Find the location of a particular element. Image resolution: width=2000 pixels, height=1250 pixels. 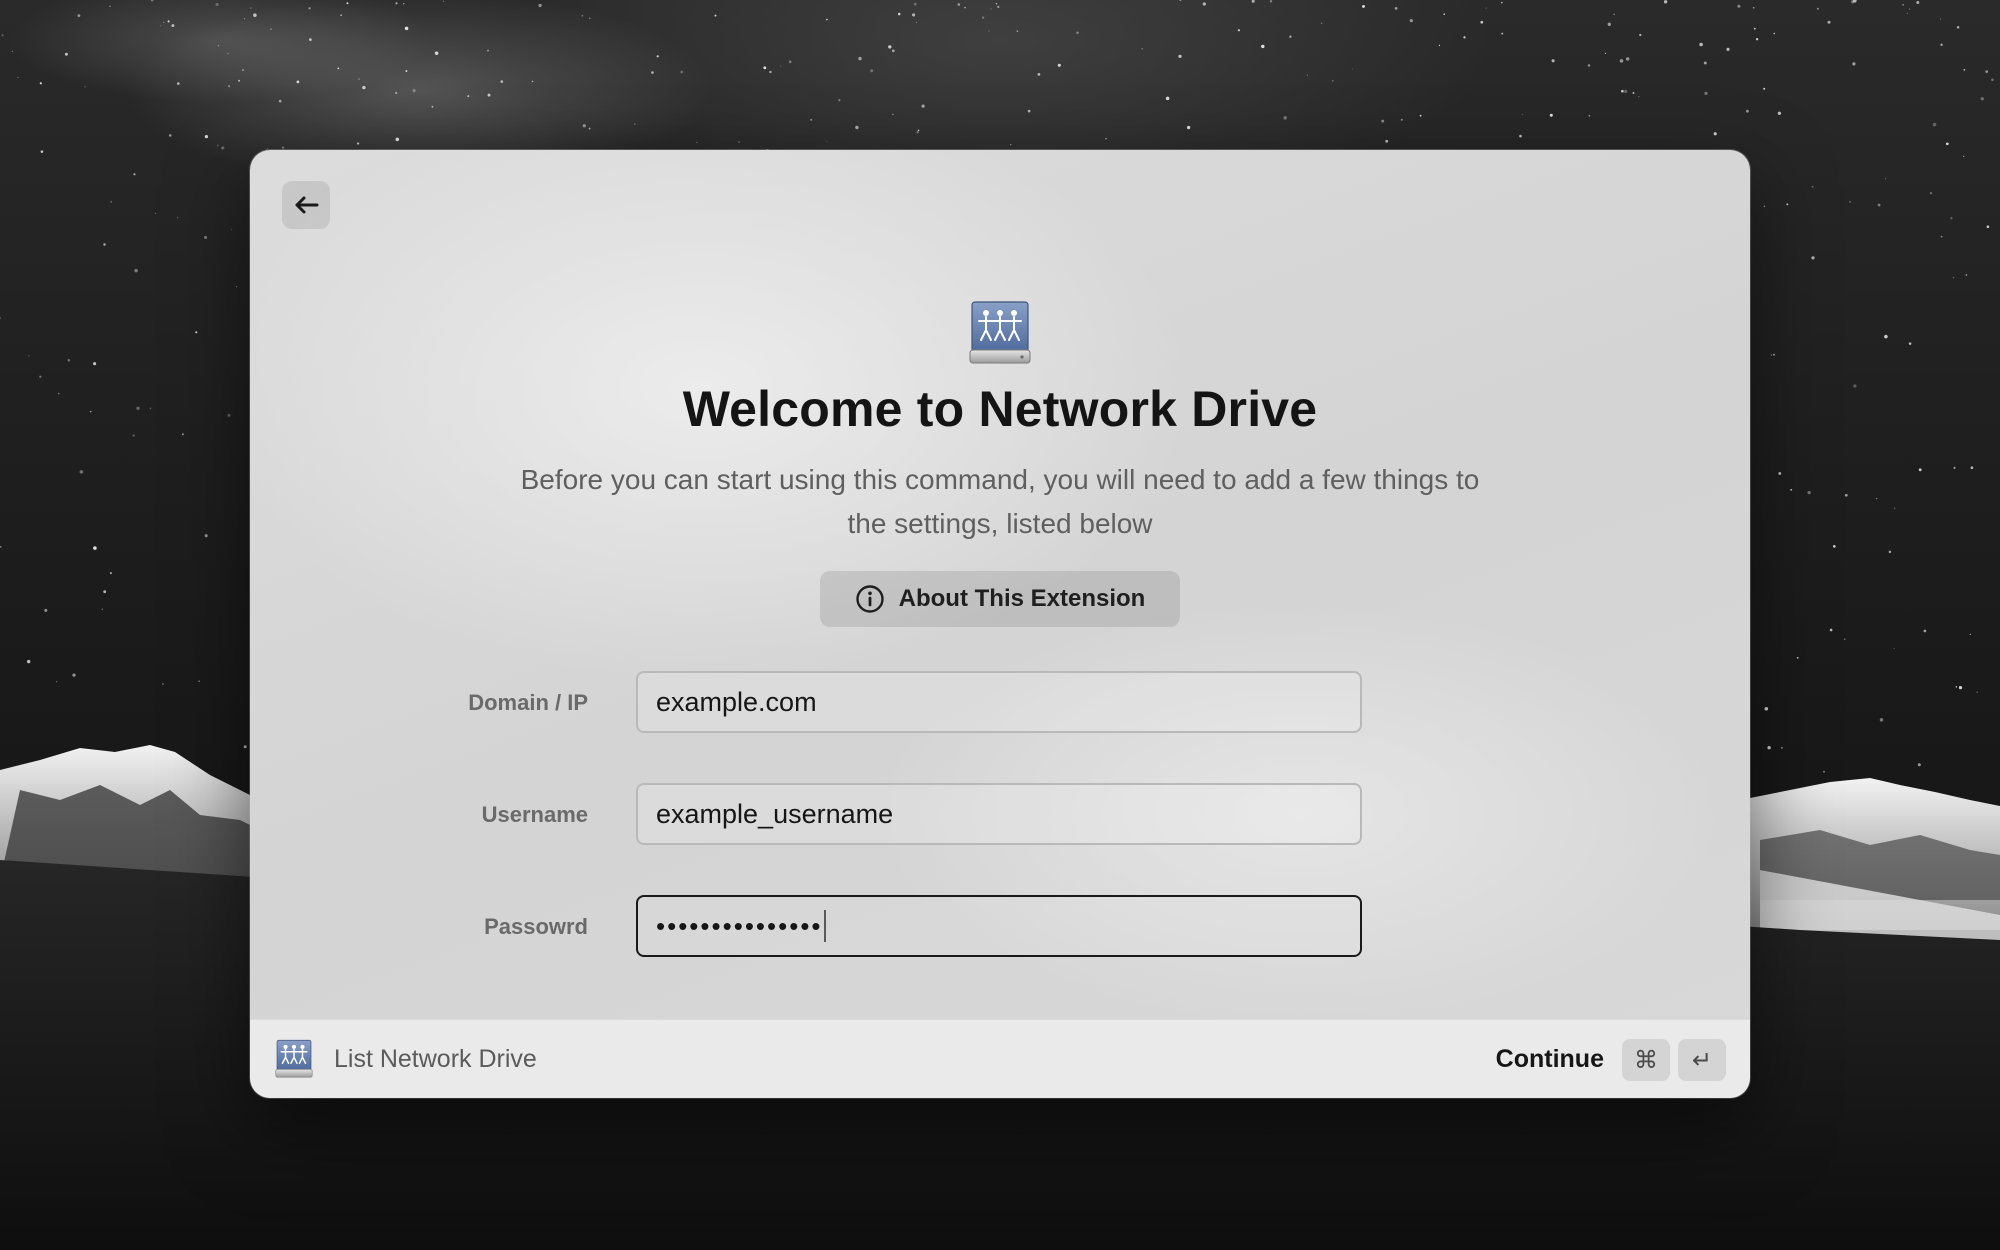

domain-label: Domain / IP is located at coordinates (528, 702).